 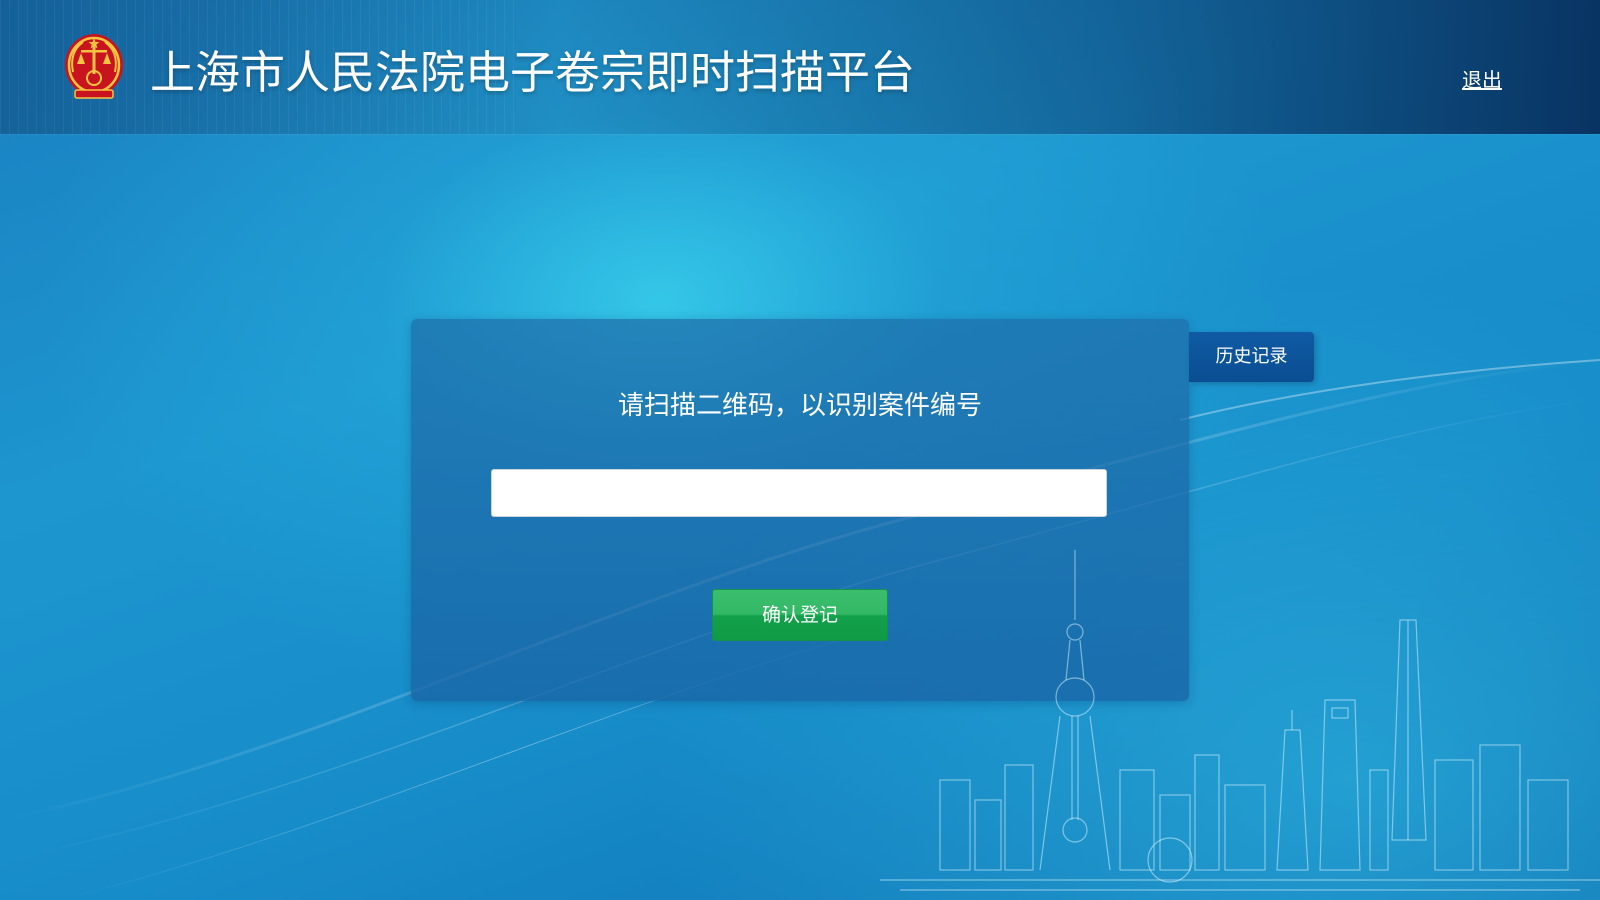 What do you see at coordinates (799, 406) in the screenshot?
I see `scan-prompt: 请扫描二维码，以识别案件编号` at bounding box center [799, 406].